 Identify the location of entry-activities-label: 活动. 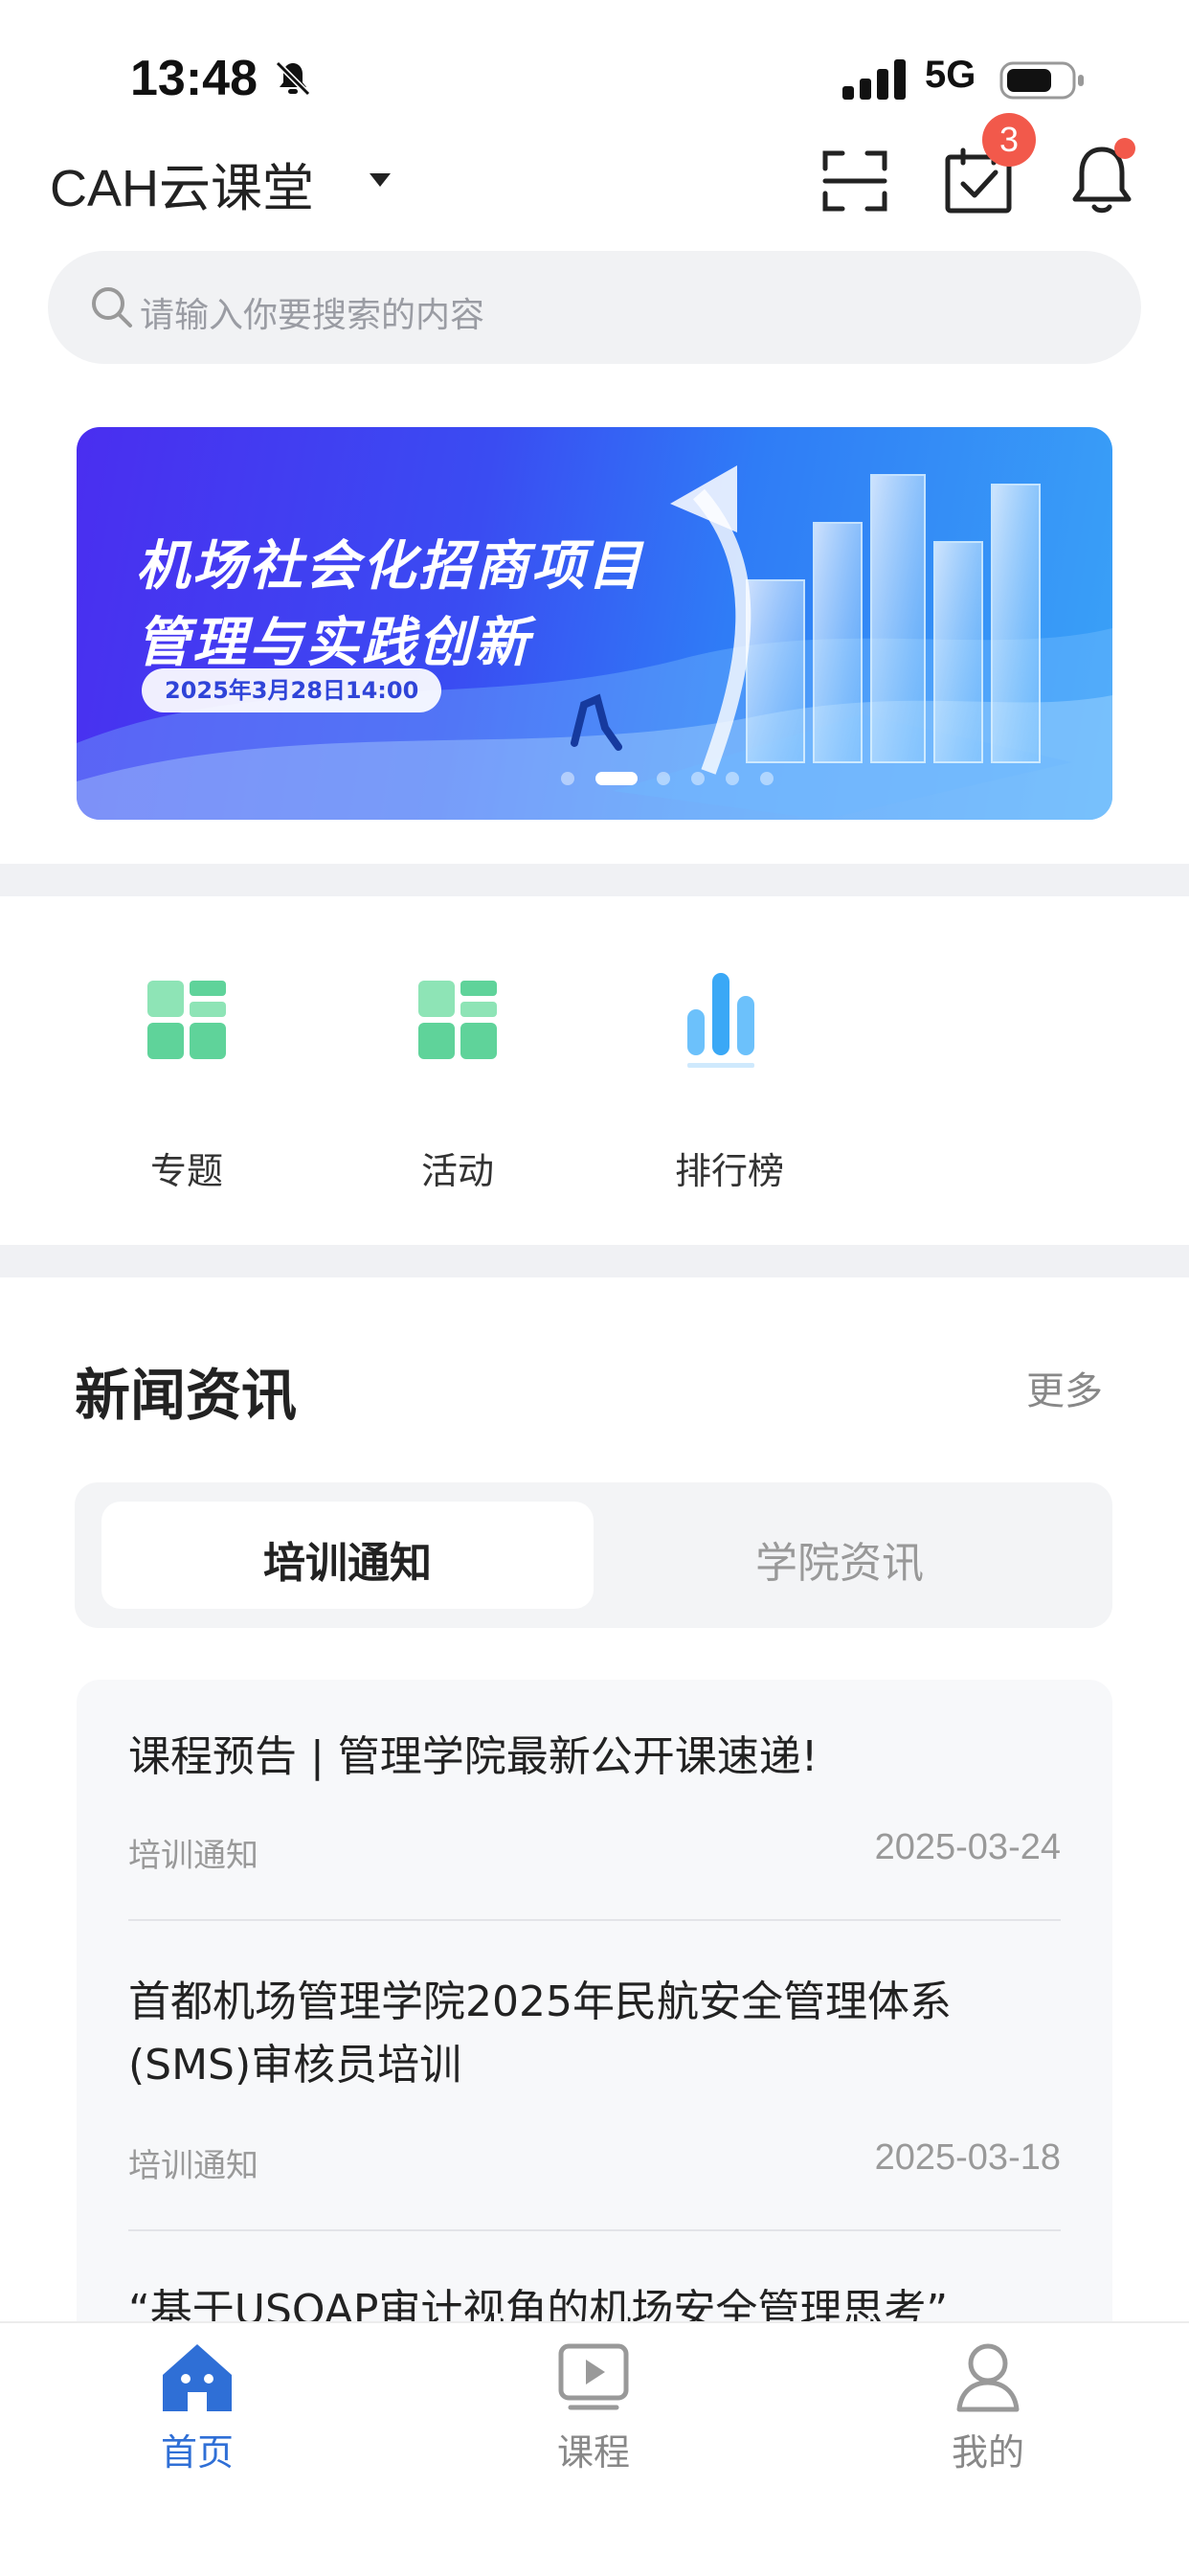
(457, 1167).